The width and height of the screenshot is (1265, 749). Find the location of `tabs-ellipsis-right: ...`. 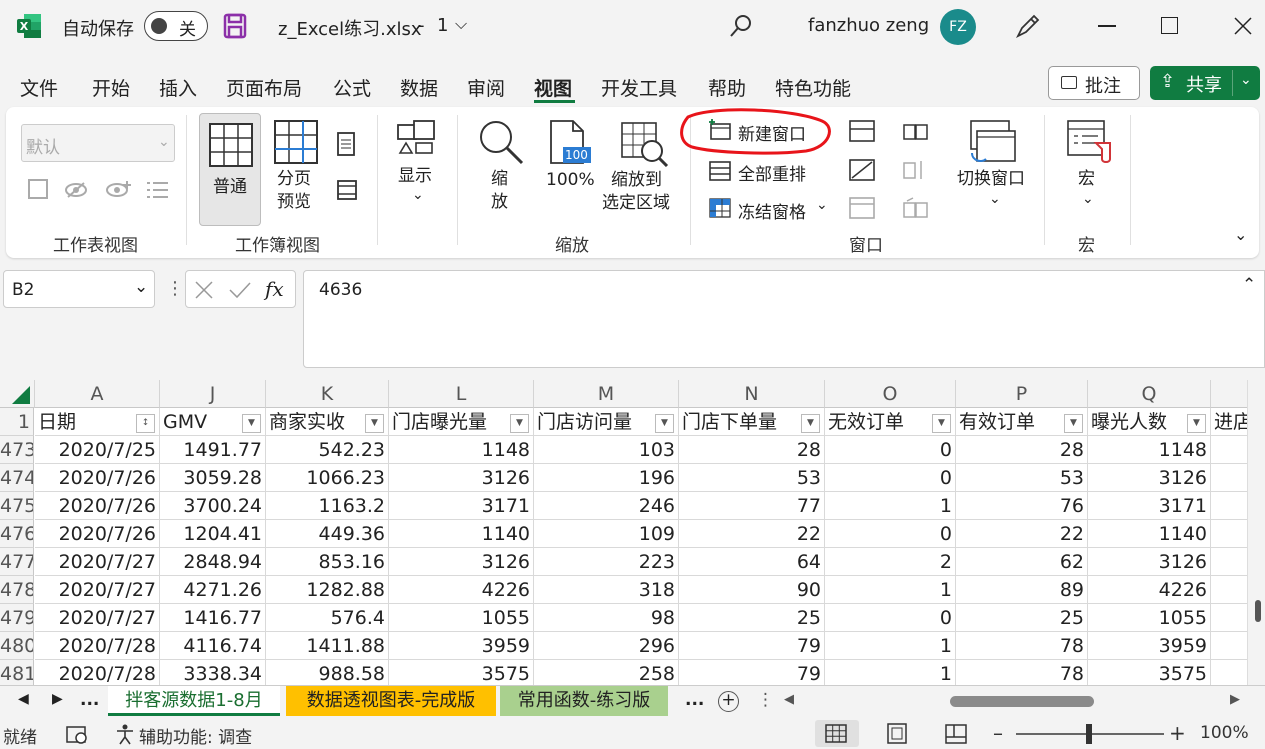

tabs-ellipsis-right: ... is located at coordinates (694, 700).